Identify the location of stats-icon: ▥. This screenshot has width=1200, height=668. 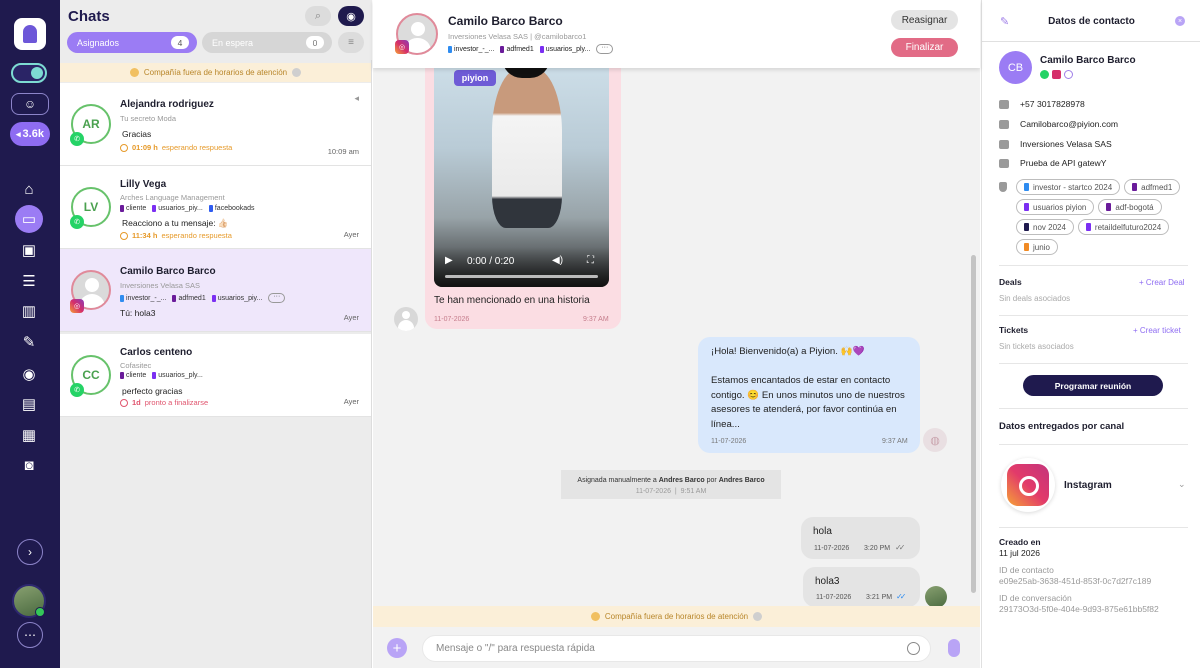
(29, 311).